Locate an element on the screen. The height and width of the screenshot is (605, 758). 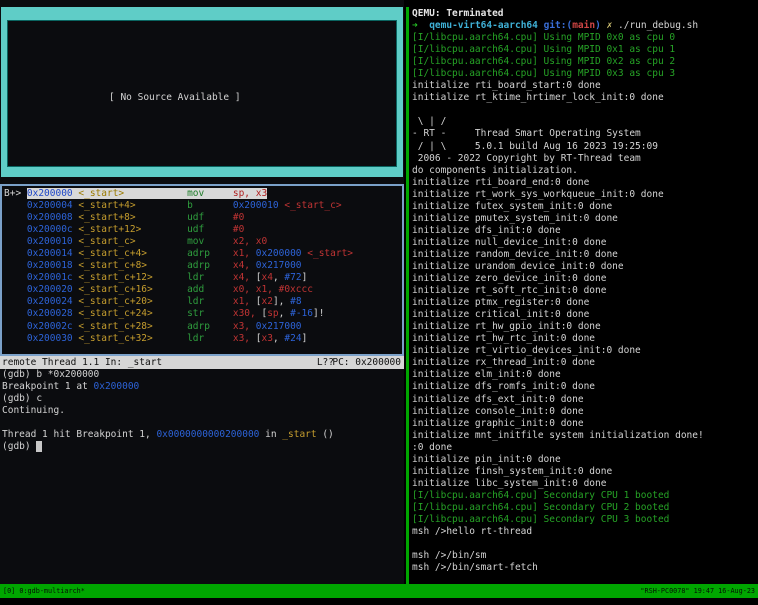
terminal-line: initialize urandom_device_init:0 done is located at coordinates (518, 266).